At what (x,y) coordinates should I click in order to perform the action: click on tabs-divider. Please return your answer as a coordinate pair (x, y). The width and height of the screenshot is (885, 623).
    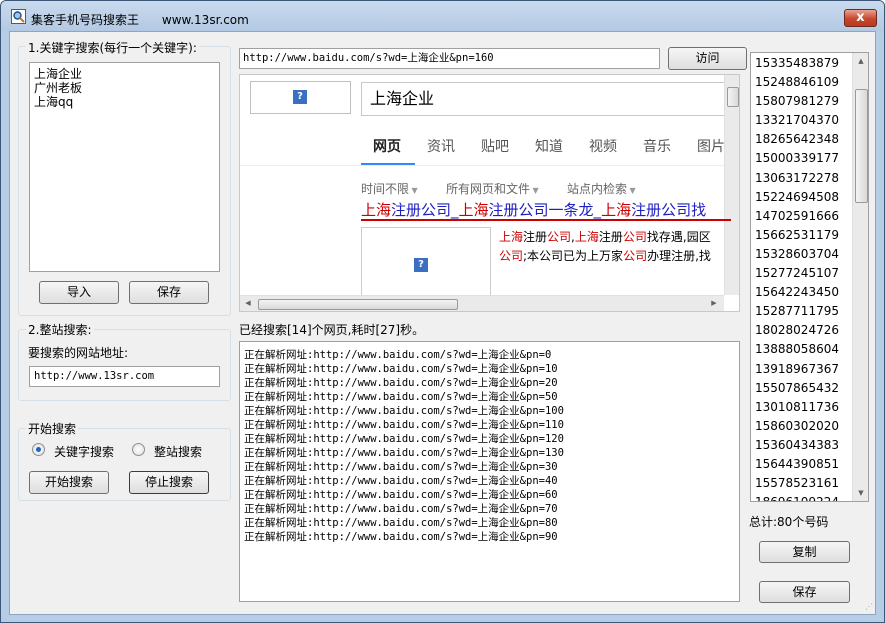
    Looking at the image, I should click on (482, 165).